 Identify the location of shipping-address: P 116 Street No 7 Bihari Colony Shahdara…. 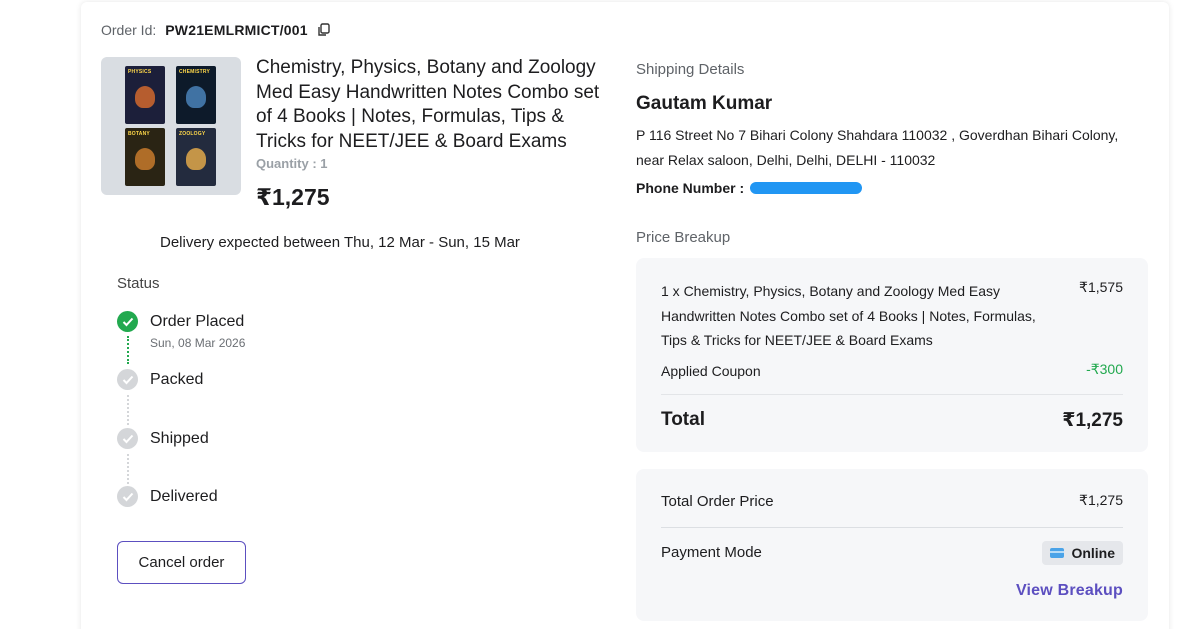
(877, 147).